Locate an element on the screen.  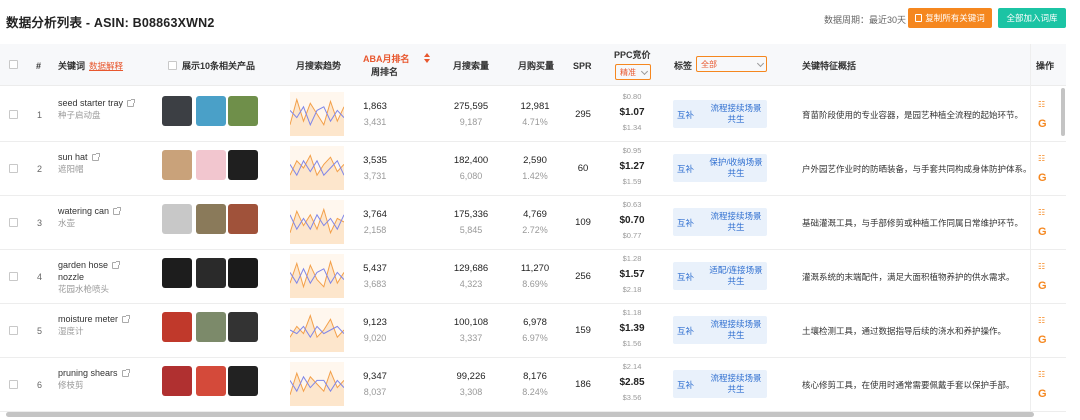
keyword-cell: sun hat 遮阳帽 is located at coordinates (108, 163).